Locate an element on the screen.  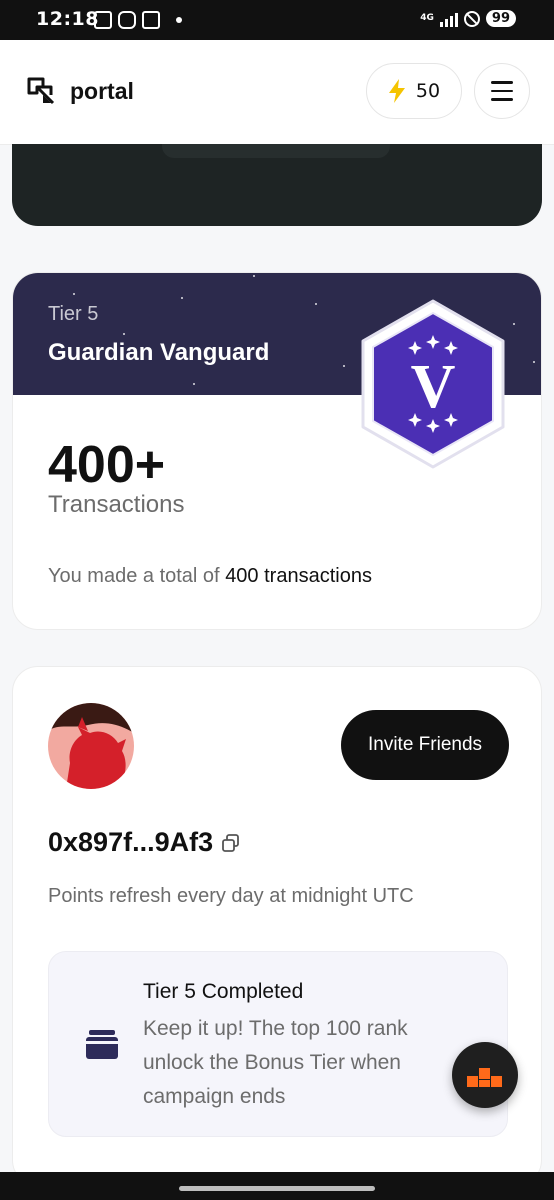
wallet-icon is located at coordinates (102, 1044).